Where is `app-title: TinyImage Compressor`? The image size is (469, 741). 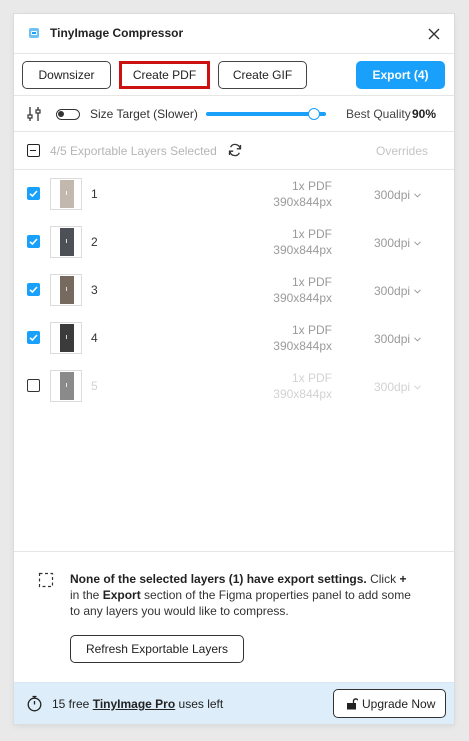 app-title: TinyImage Compressor is located at coordinates (117, 33).